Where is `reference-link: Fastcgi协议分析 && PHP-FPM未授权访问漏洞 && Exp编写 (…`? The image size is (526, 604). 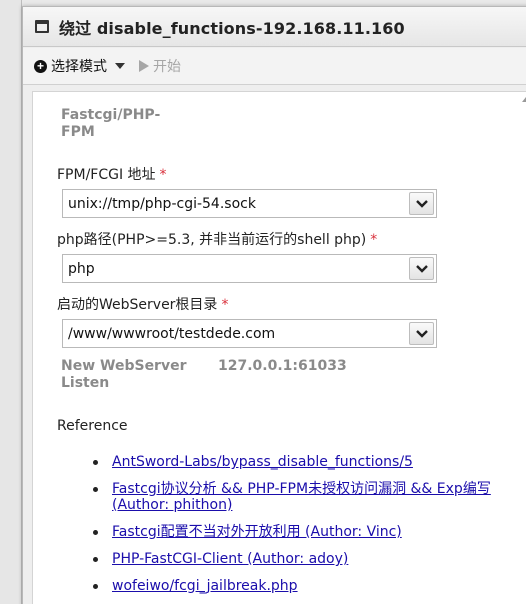
reference-link: Fastcgi协议分析 && PHP-FPM未授权访问漏洞 && Exp编写 (… is located at coordinates (301, 497).